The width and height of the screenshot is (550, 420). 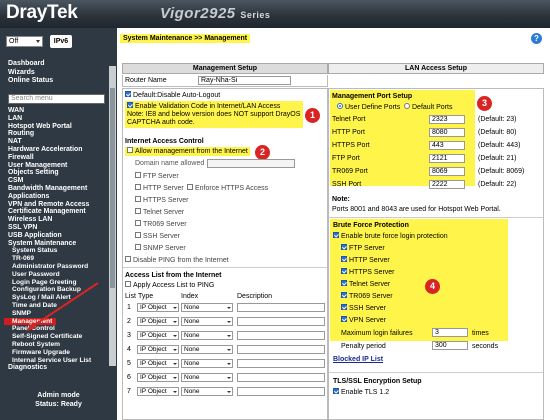 I want to click on sidebar-item-online-status: Online Status, so click(x=30, y=81).